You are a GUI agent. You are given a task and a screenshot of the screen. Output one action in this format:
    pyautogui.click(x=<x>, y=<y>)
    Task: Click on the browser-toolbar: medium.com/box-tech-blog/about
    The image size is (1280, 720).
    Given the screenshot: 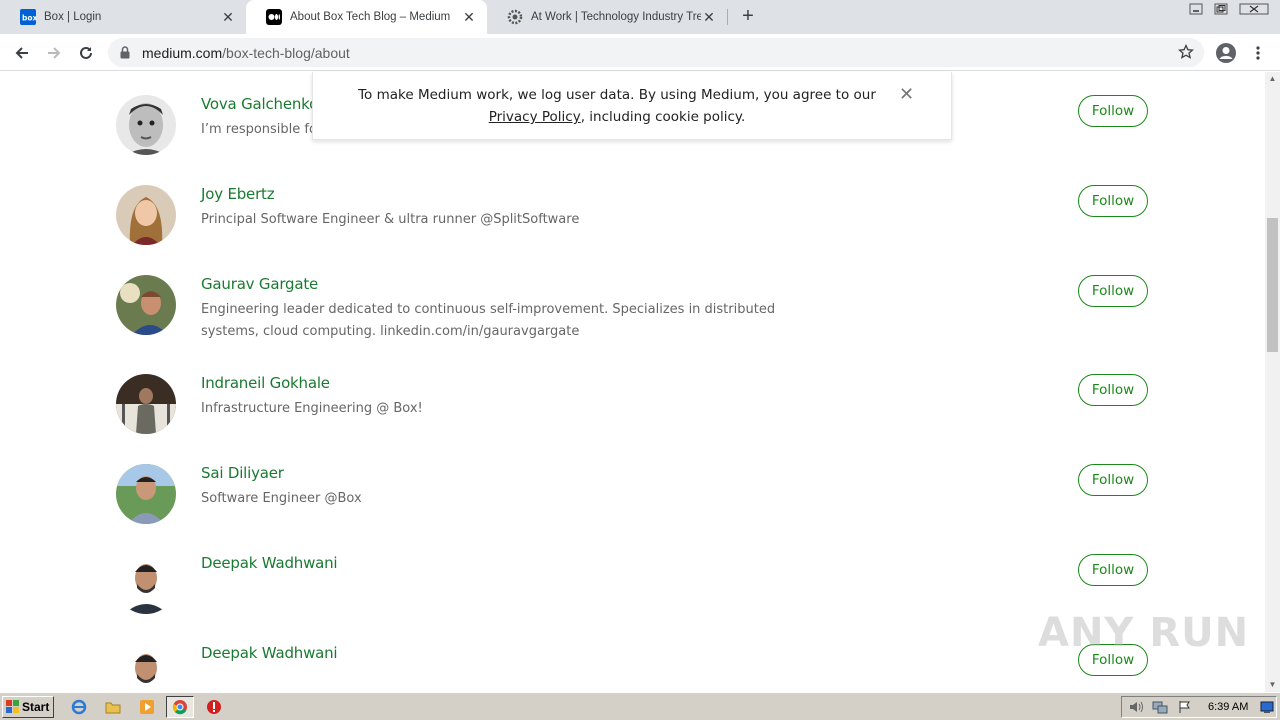 What is the action you would take?
    pyautogui.click(x=640, y=52)
    